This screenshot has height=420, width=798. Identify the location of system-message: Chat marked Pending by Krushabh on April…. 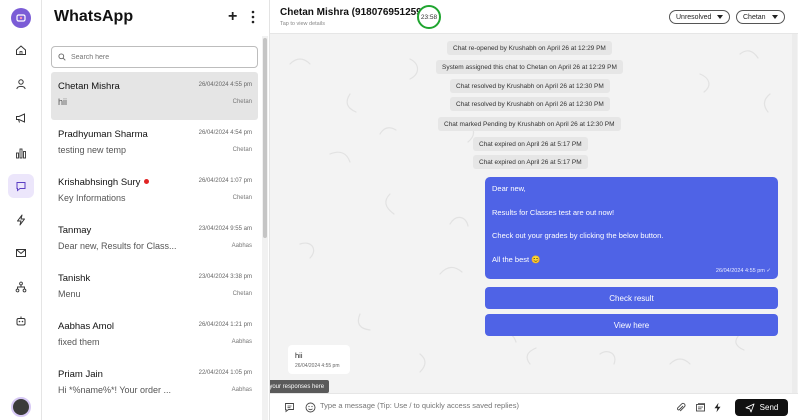
(529, 124).